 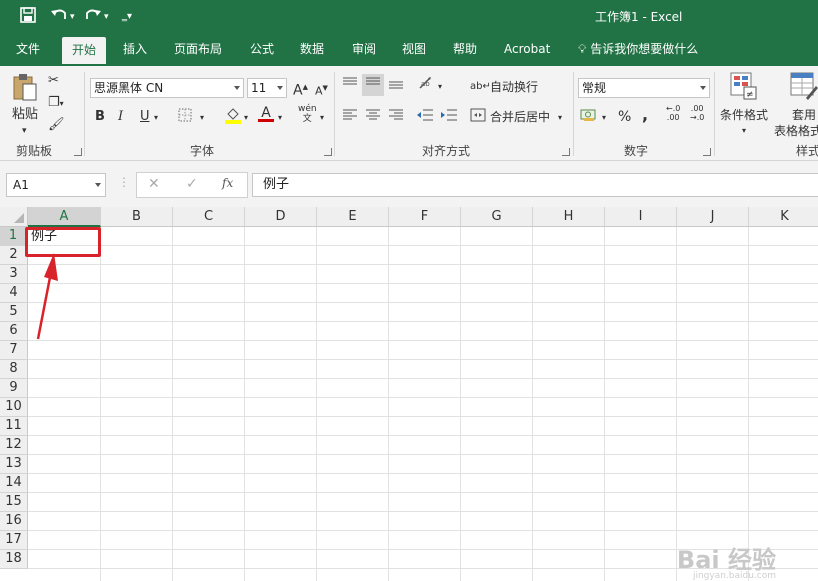 I want to click on tab-data: 数据, so click(x=312, y=50).